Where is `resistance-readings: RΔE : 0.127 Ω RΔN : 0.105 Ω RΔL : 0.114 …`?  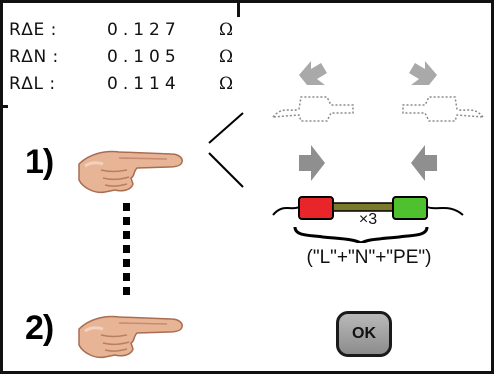
resistance-readings: RΔE : 0.127 Ω RΔN : 0.105 Ω RΔL : 0.114 … is located at coordinates (118, 54).